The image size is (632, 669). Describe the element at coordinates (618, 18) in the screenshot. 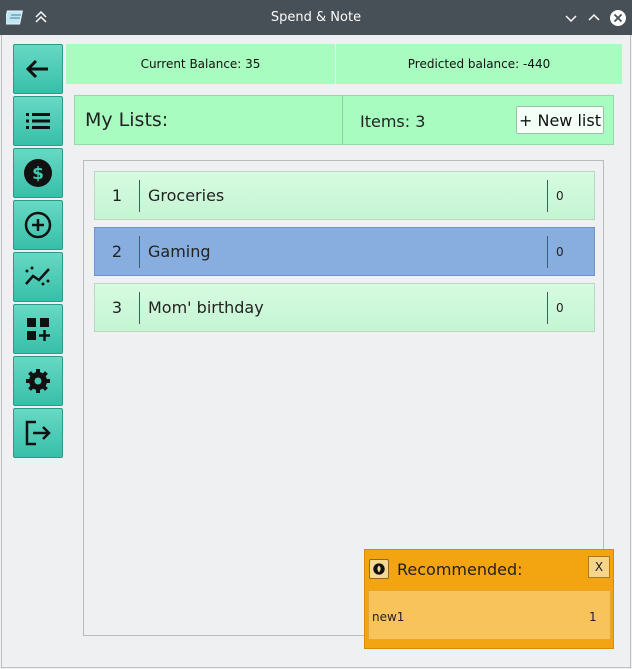

I see `close-window-icon` at that location.